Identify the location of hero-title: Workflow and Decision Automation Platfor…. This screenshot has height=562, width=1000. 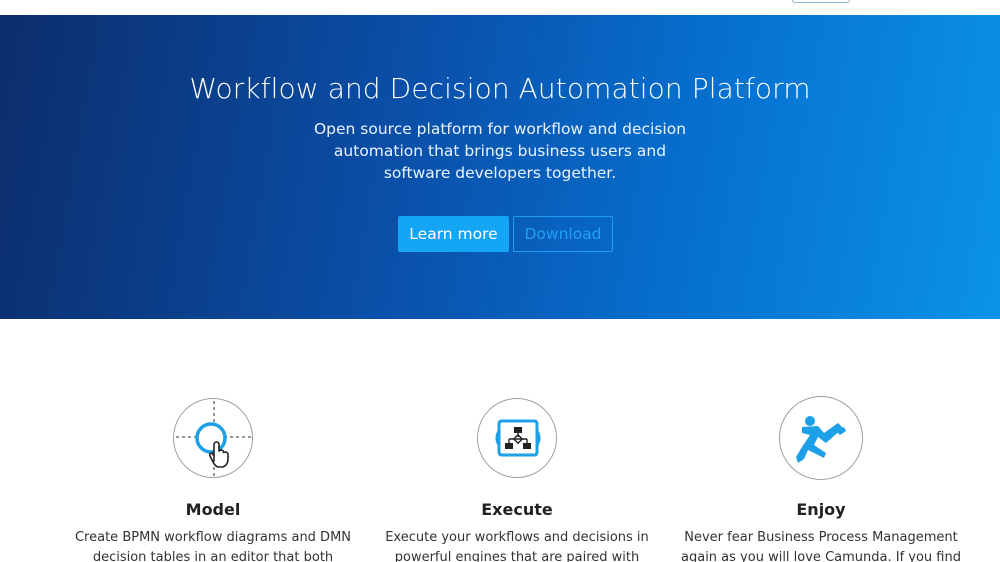
(500, 88).